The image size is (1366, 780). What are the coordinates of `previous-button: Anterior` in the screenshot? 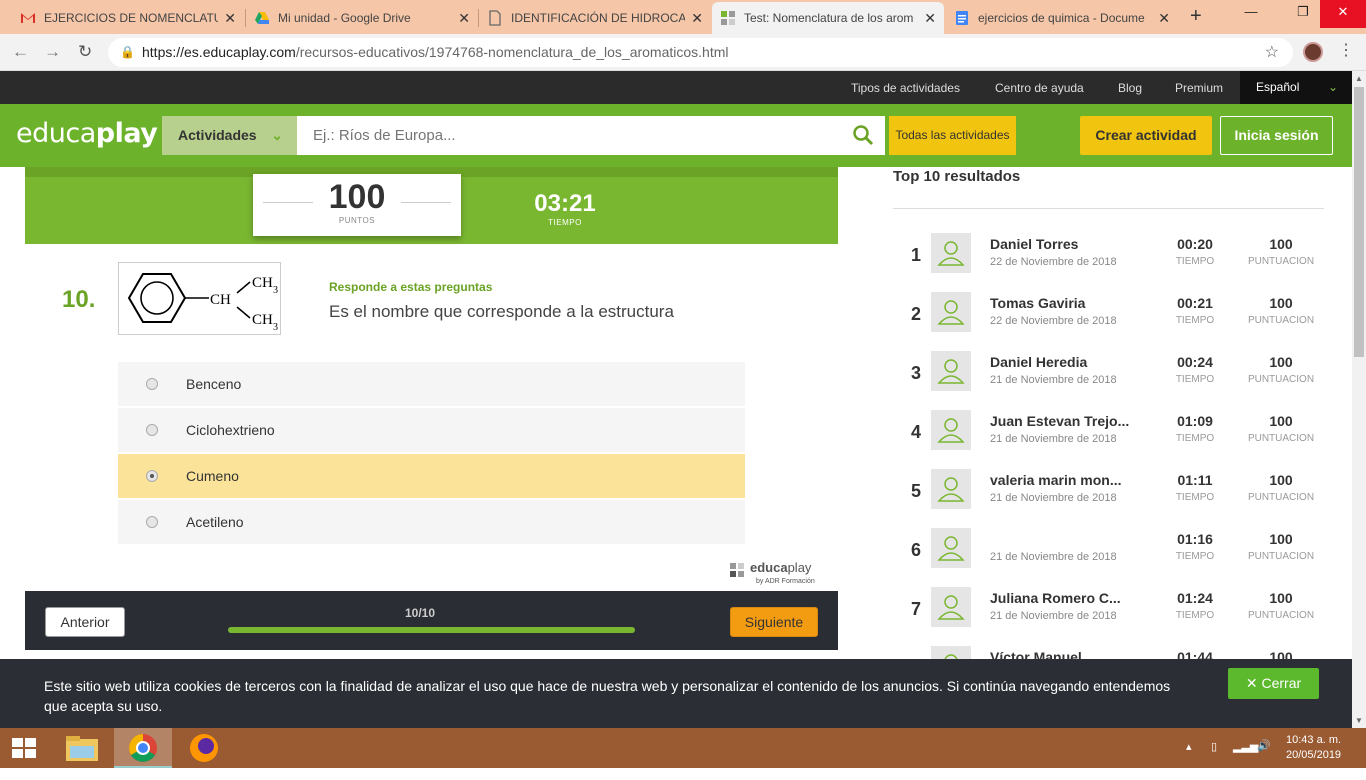 It's located at (85, 622).